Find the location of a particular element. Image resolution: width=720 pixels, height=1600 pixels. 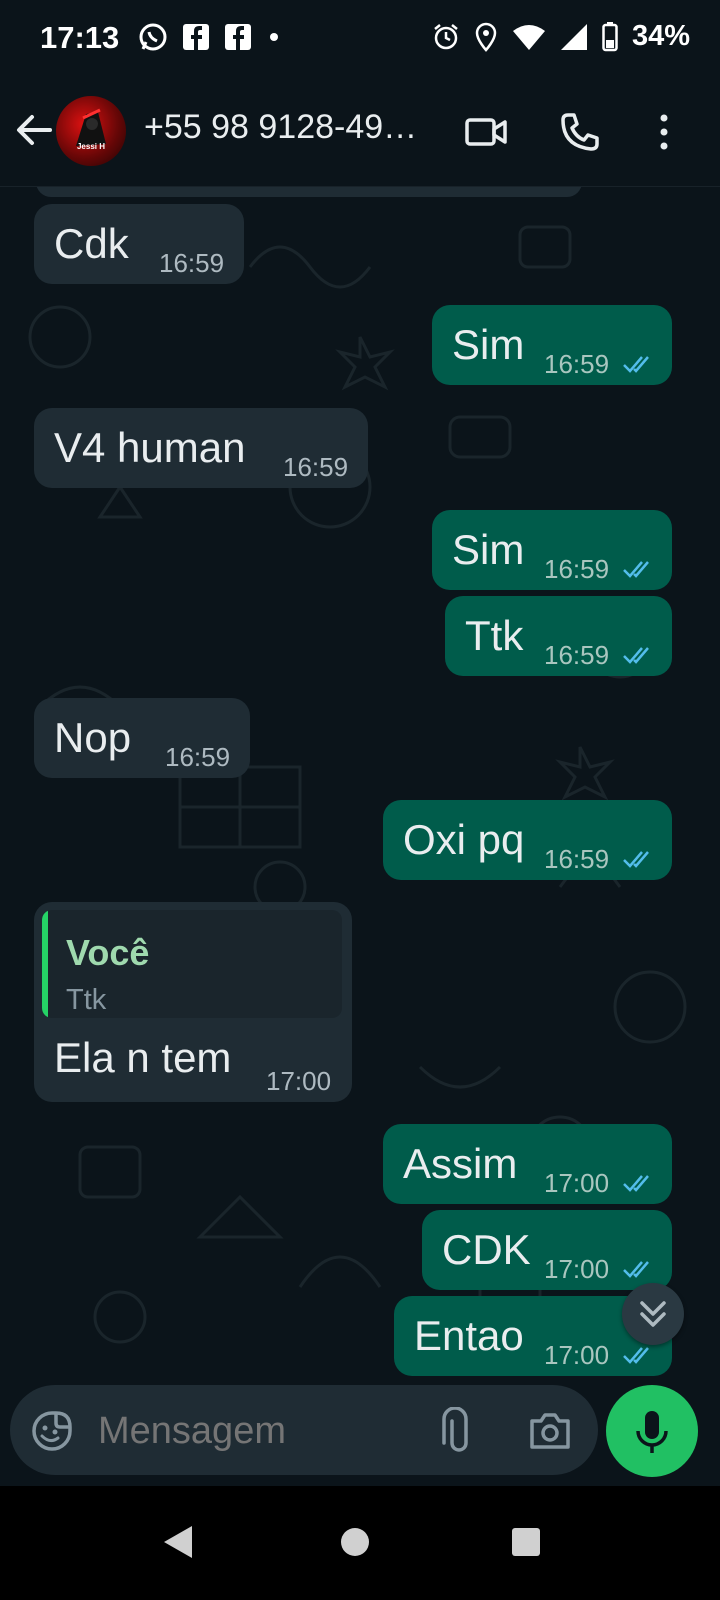

battery-icon is located at coordinates (610, 36).